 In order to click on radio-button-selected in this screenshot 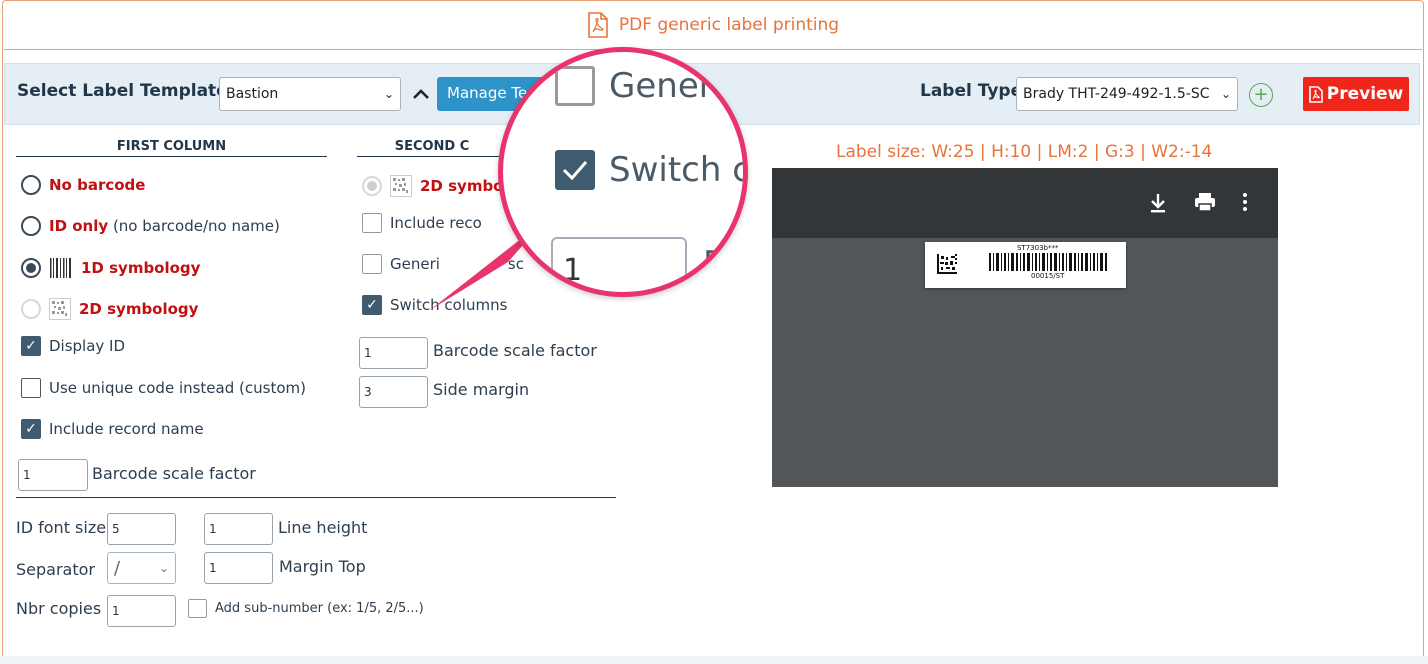, I will do `click(31, 268)`.